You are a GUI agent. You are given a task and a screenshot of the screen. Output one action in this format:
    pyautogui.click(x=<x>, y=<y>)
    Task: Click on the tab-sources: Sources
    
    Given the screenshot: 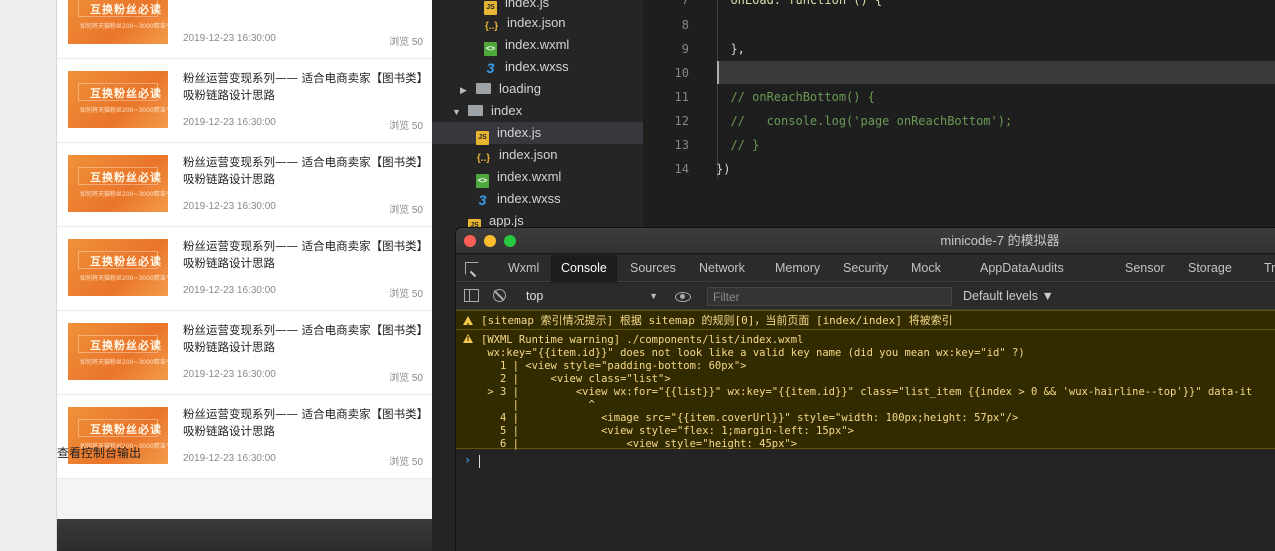 What is the action you would take?
    pyautogui.click(x=653, y=268)
    